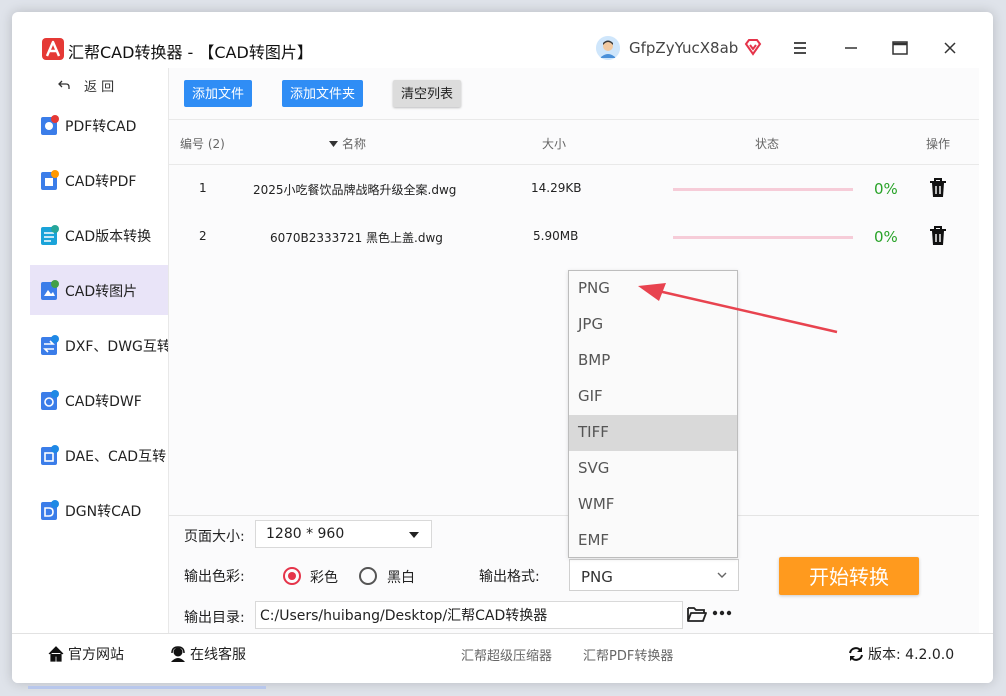 Image resolution: width=1006 pixels, height=696 pixels. I want to click on pdf-to-cad-icon, so click(50, 125).